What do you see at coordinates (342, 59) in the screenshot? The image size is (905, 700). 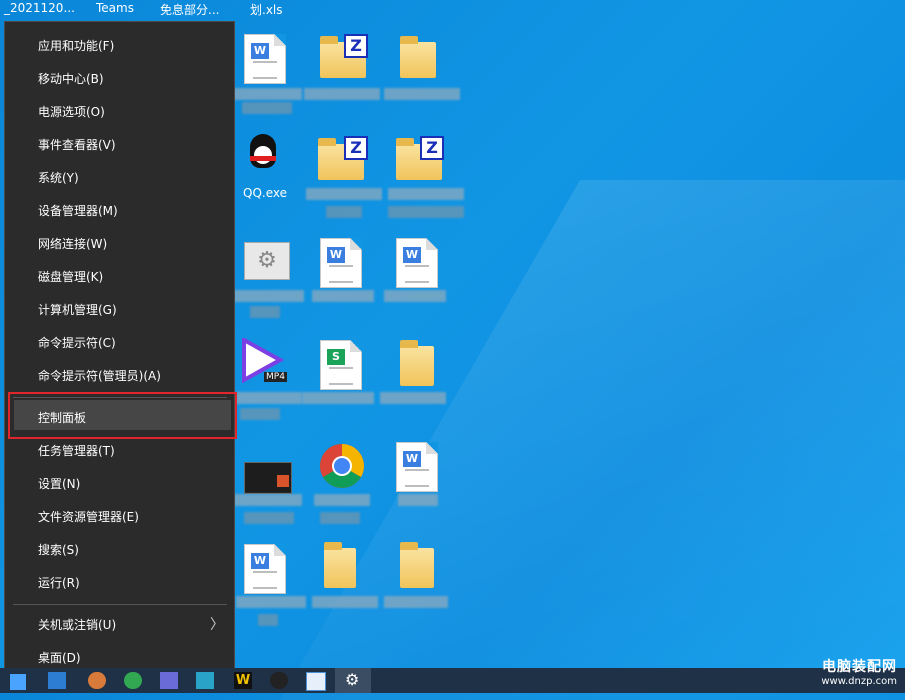 I see `desktop-icon-zip-folder-1: Z` at bounding box center [342, 59].